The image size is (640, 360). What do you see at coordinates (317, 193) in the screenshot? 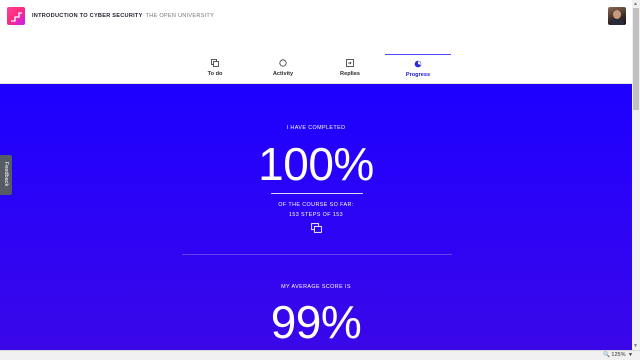
I see `percent-underline` at bounding box center [317, 193].